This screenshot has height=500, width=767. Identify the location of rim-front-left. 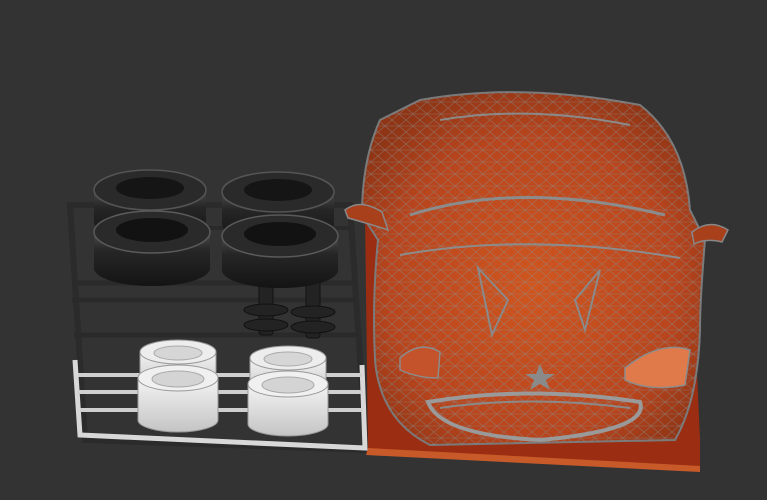
(178, 398).